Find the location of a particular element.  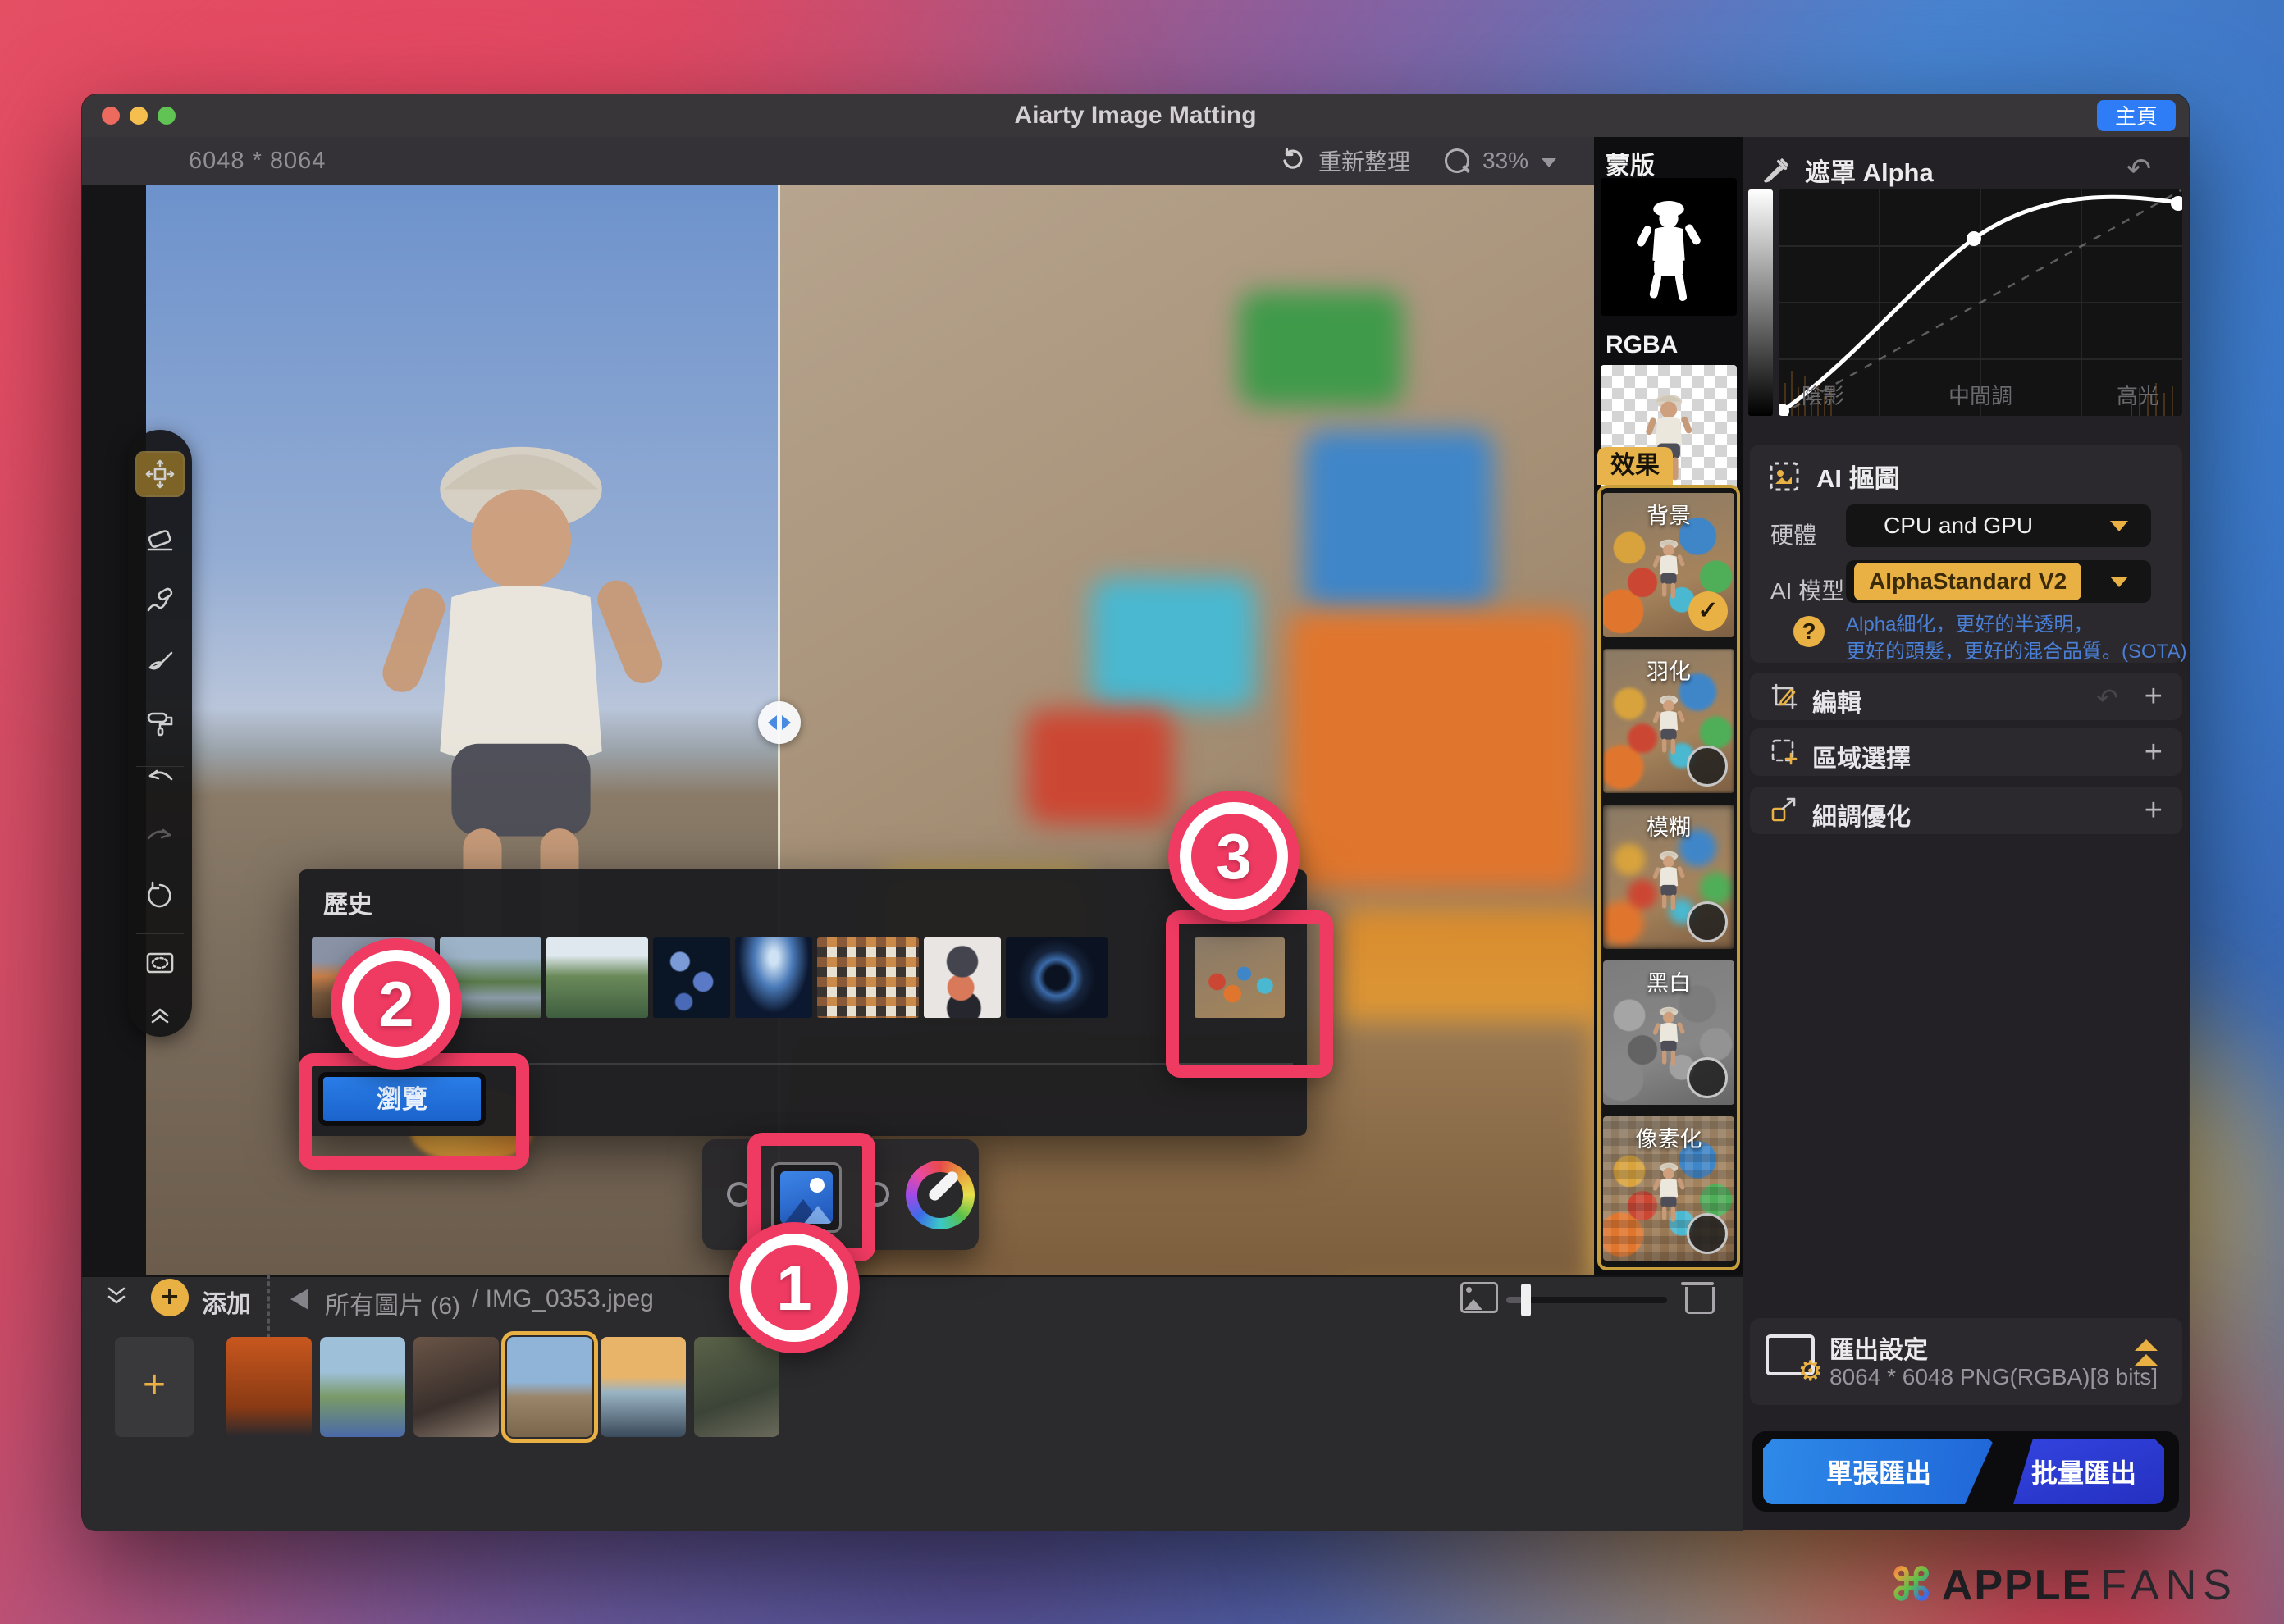

slider-thumb is located at coordinates (1526, 1300).